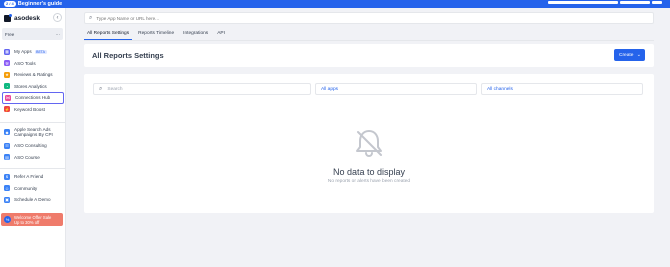 The image size is (670, 267). I want to click on plan-selector: Free ···, so click(32, 34).